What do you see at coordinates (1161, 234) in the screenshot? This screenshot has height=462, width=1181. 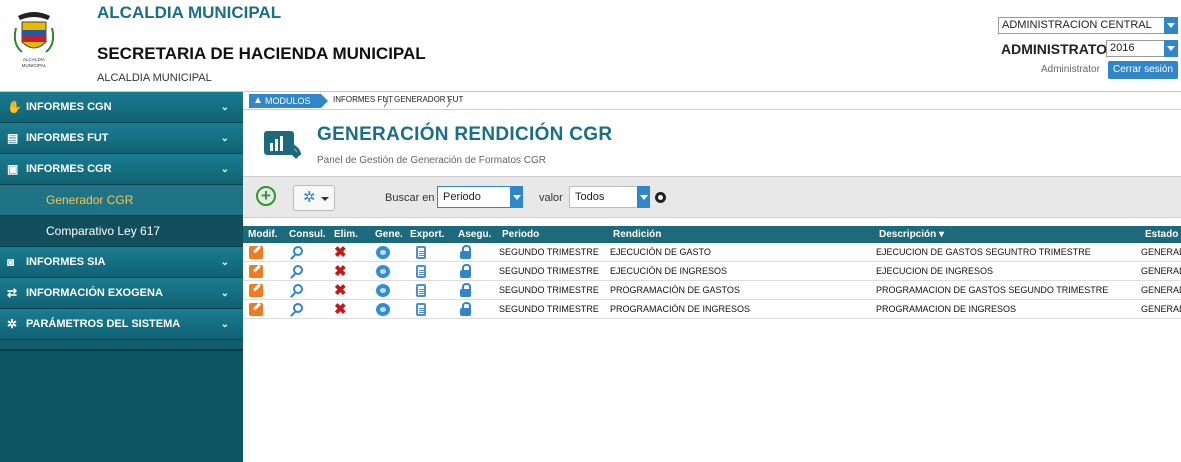 I see `col-estado: Estado` at bounding box center [1161, 234].